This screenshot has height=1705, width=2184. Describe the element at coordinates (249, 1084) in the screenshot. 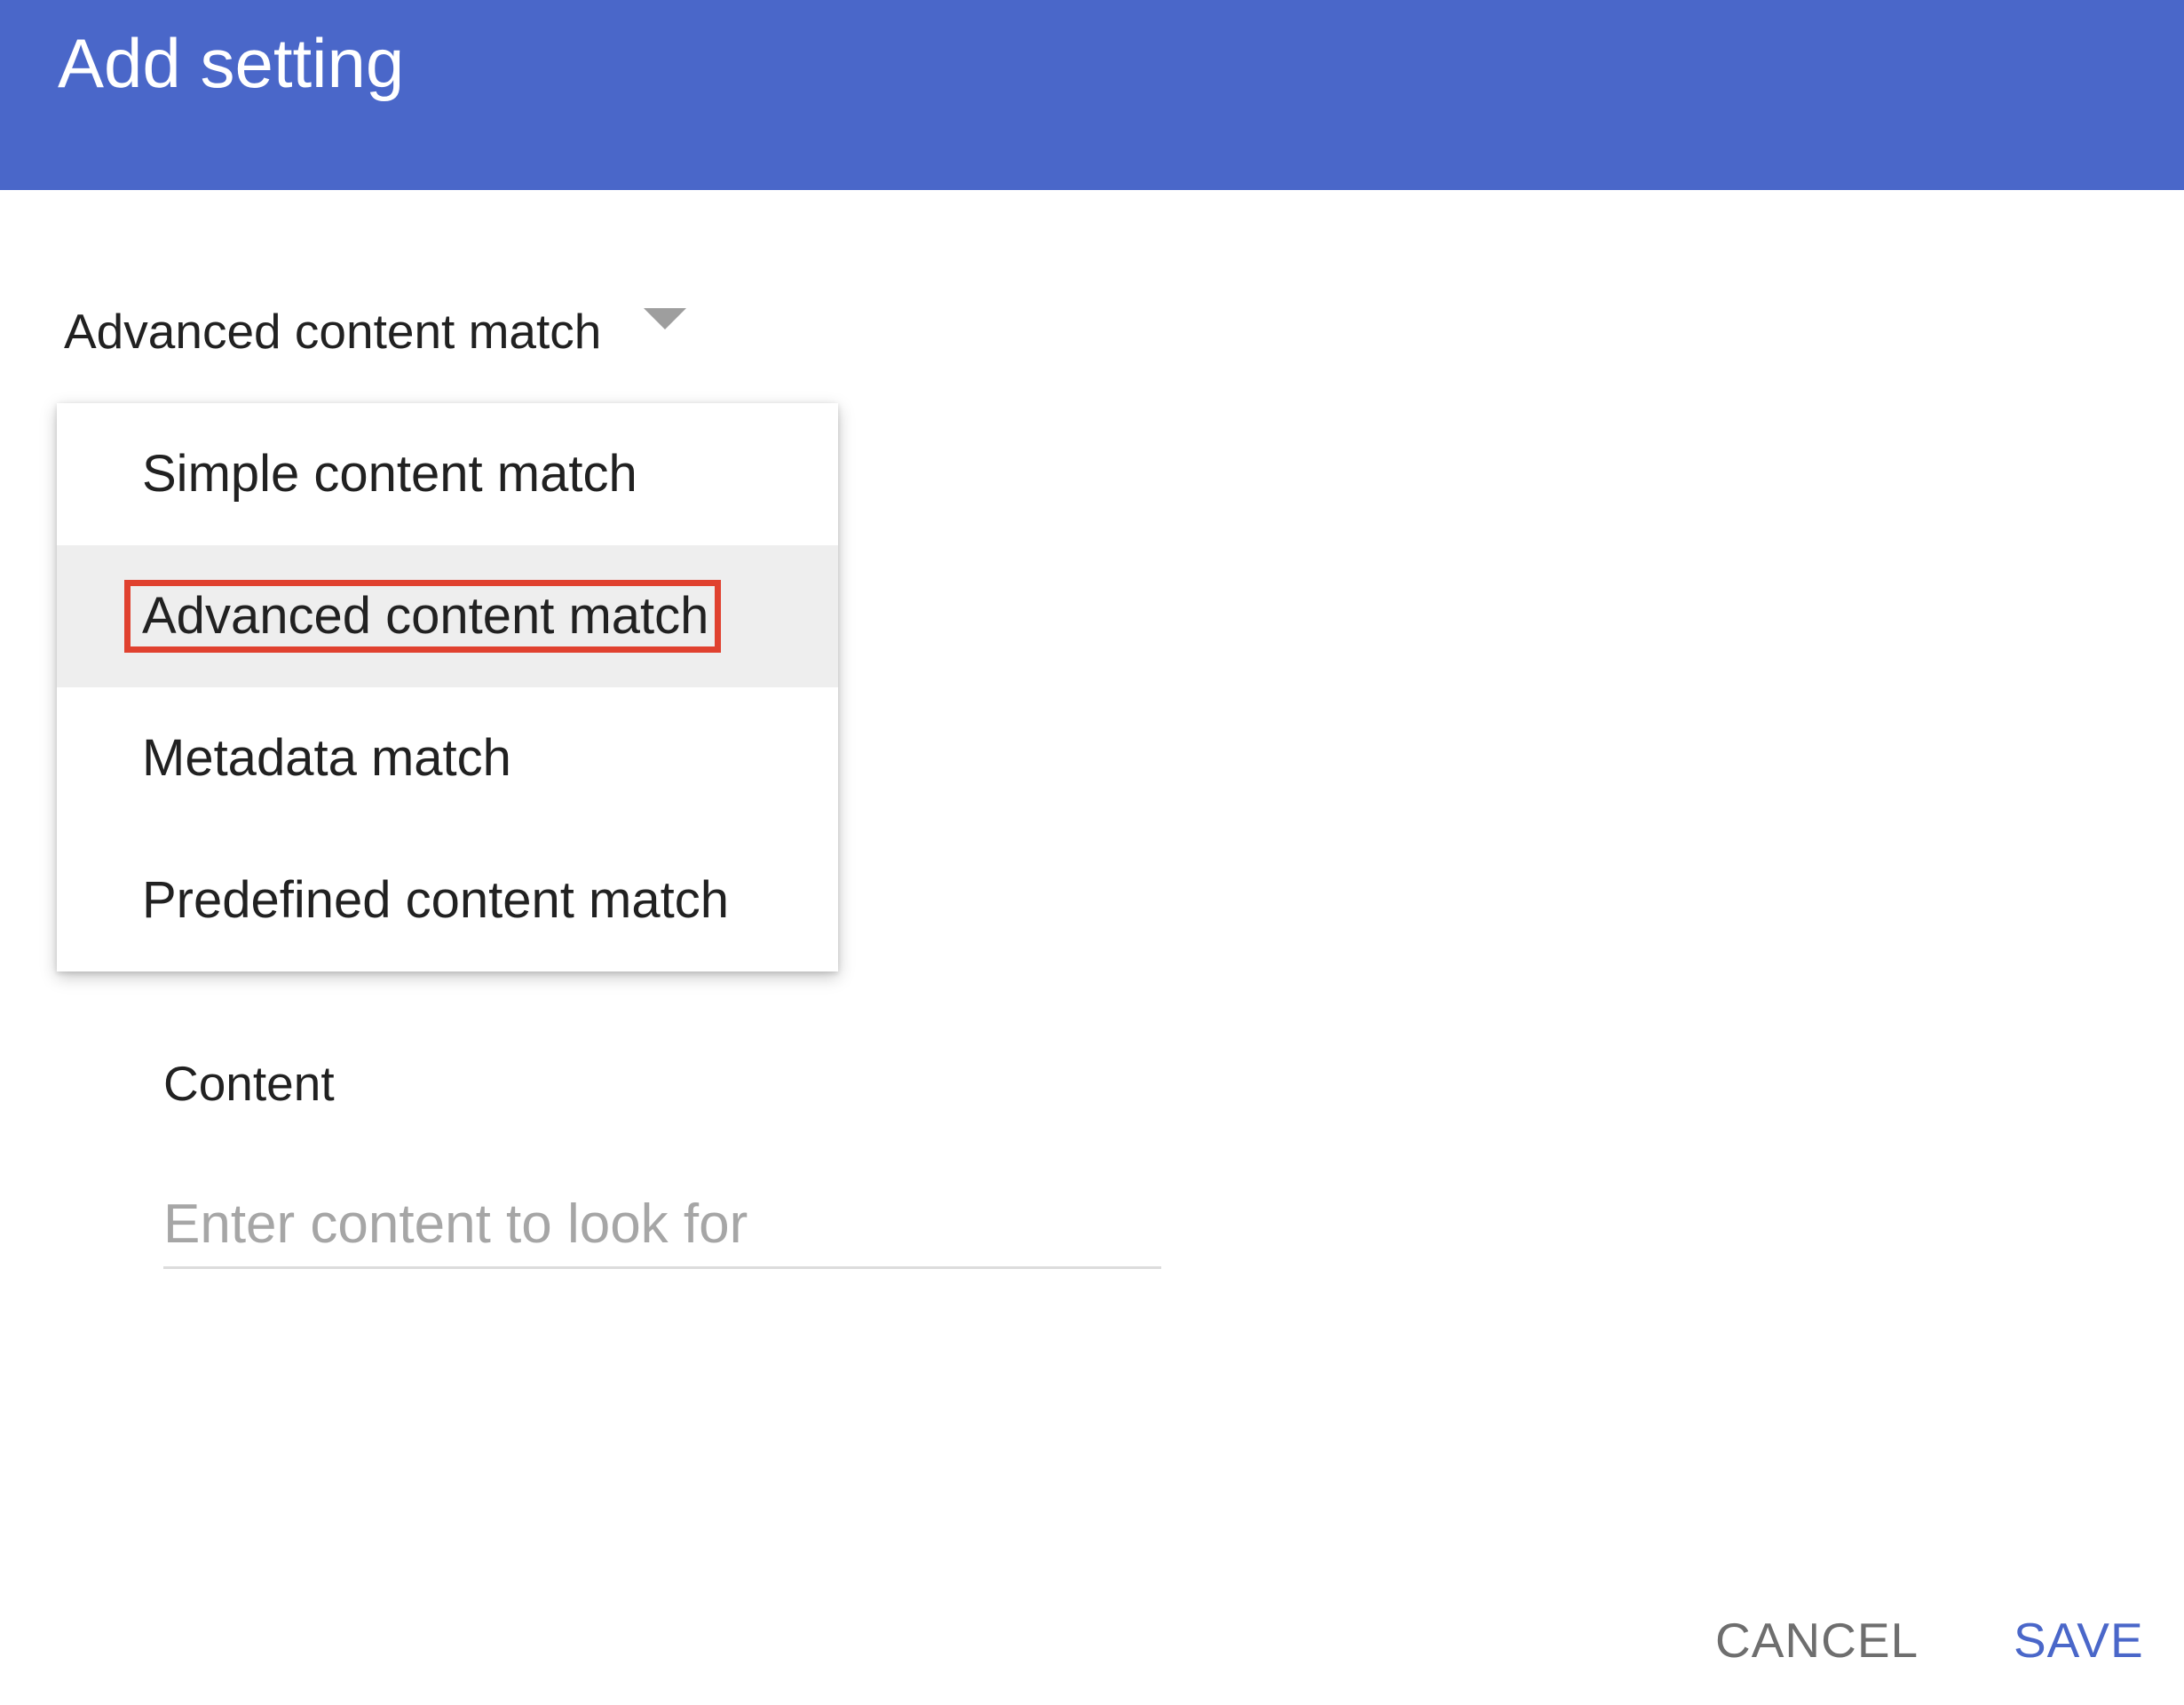

I see `content-field-label: Content` at that location.